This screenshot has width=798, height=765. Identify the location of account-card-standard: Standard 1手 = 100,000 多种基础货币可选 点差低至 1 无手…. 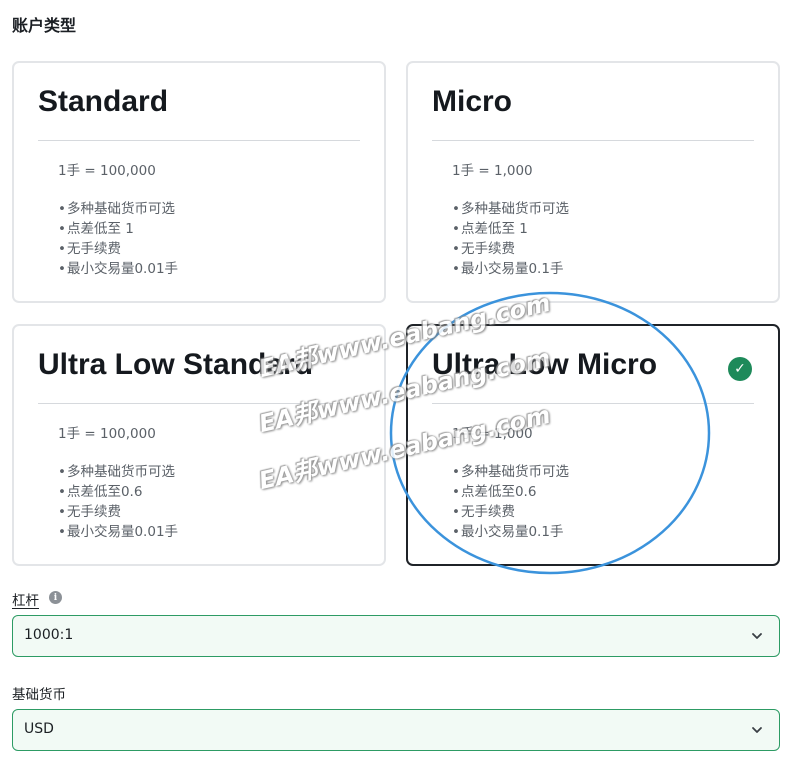
(199, 182).